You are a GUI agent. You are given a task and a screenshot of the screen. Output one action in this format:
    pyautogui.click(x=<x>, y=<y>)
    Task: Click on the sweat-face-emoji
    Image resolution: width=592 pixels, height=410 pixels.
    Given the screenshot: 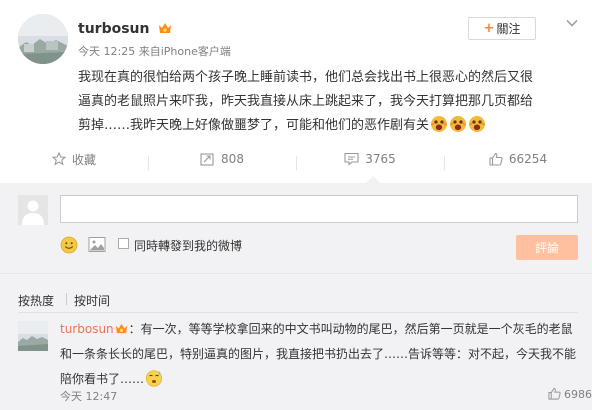 What is the action you would take?
    pyautogui.click(x=154, y=378)
    